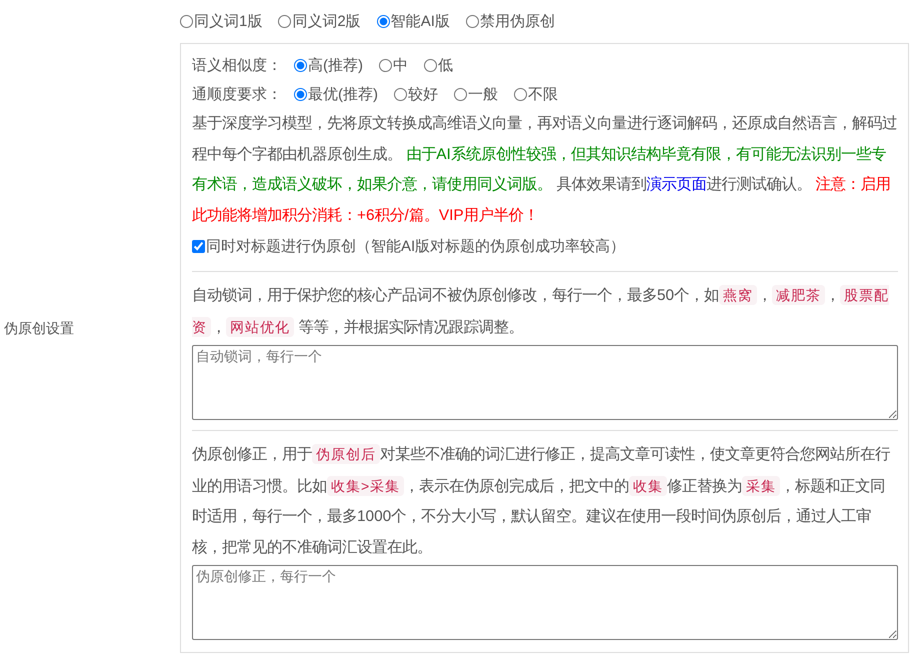  I want to click on radio-label: 低, so click(445, 65).